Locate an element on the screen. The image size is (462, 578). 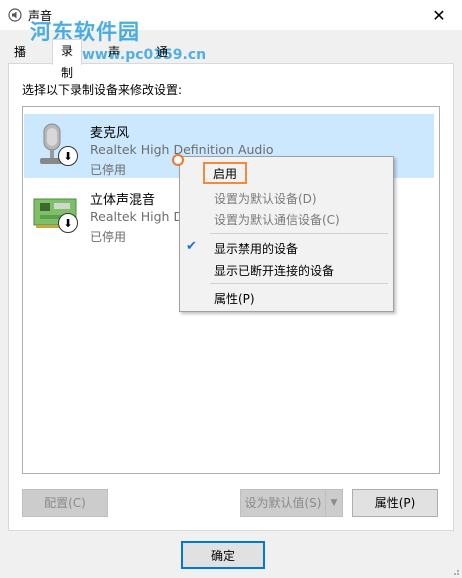
menu-item-show-disconnected: 显示已断开连接的设备 is located at coordinates (274, 270).